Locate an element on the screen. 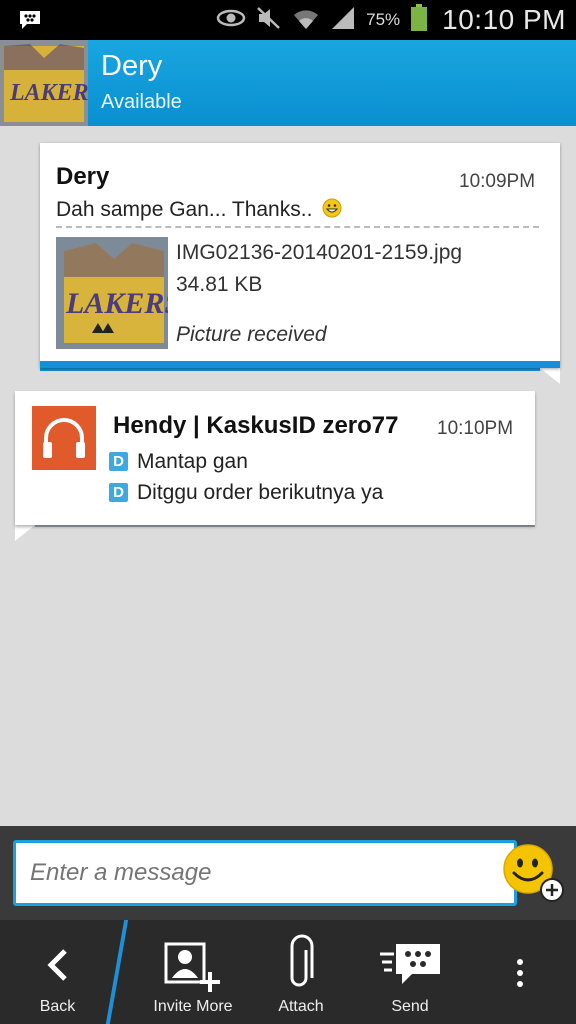 Image resolution: width=576 pixels, height=1024 pixels. message-text-content: Dah sampe Gan... Thanks.. is located at coordinates (184, 209).